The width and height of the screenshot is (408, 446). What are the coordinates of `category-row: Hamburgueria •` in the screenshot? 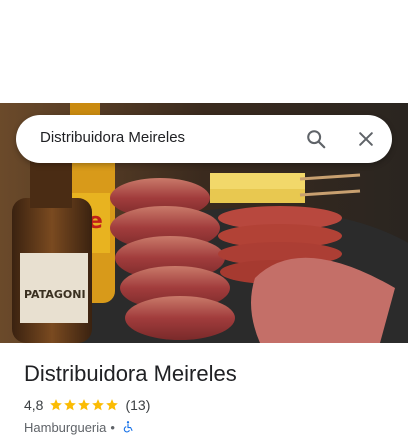 It's located at (79, 427).